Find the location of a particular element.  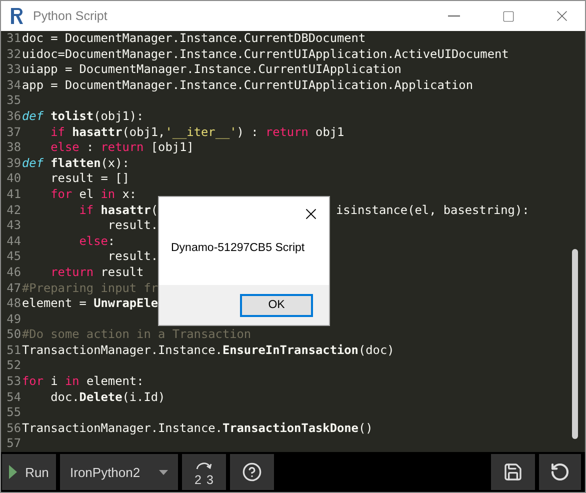

line-number: 31 is located at coordinates (14, 39).